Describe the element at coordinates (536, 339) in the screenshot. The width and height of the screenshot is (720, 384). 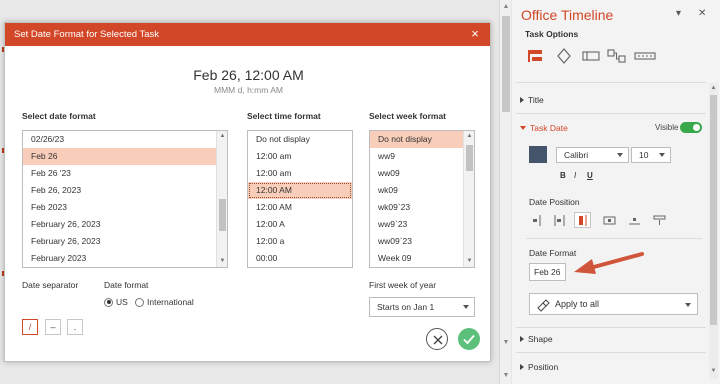
I see `section-shape: Shape` at that location.